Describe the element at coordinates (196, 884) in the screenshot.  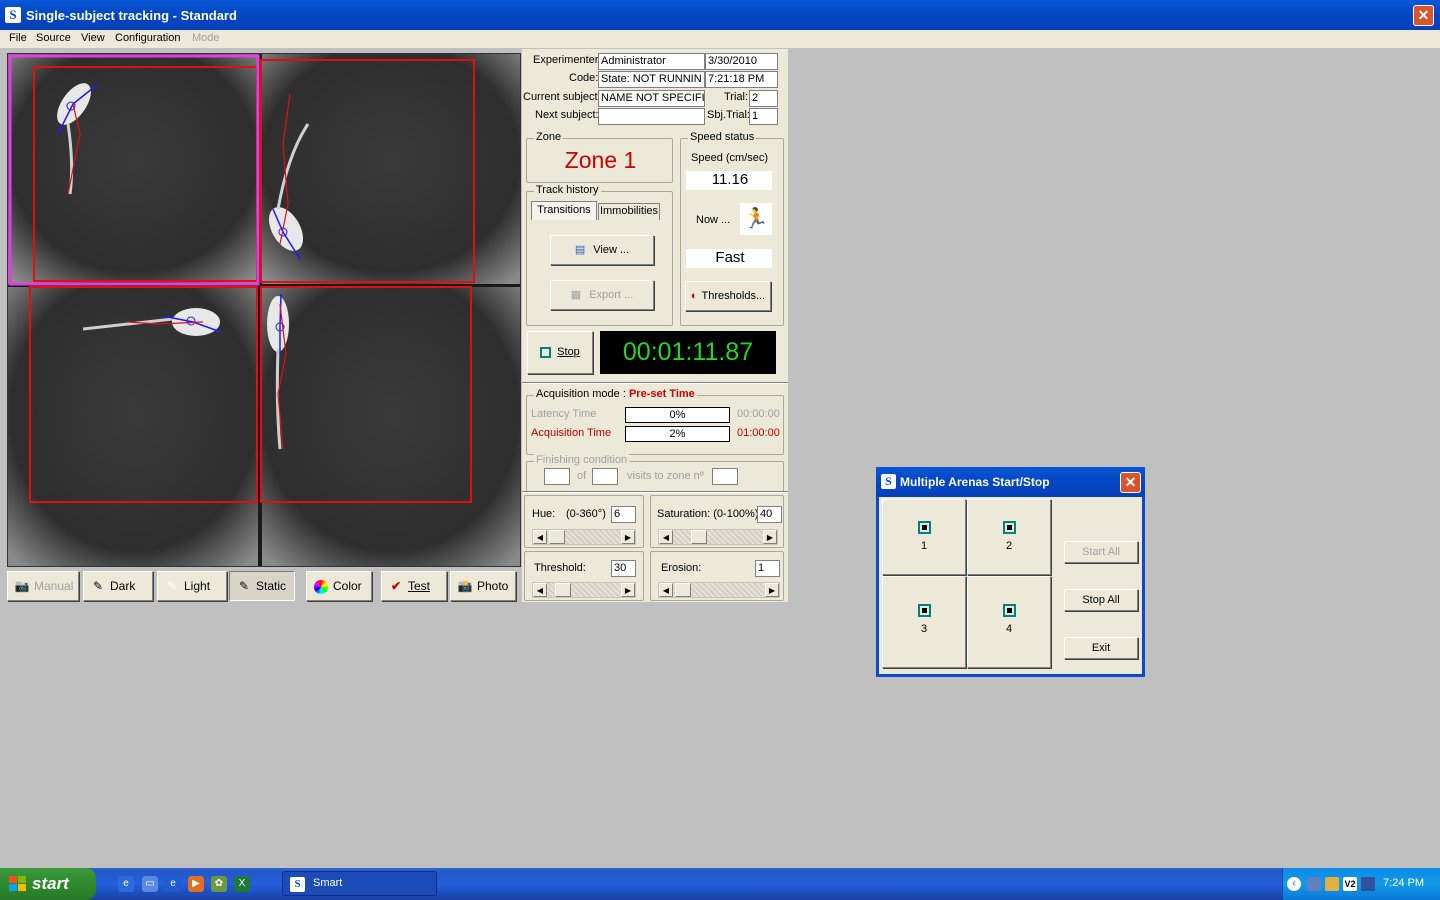
I see `media-player-icon: ▶` at that location.